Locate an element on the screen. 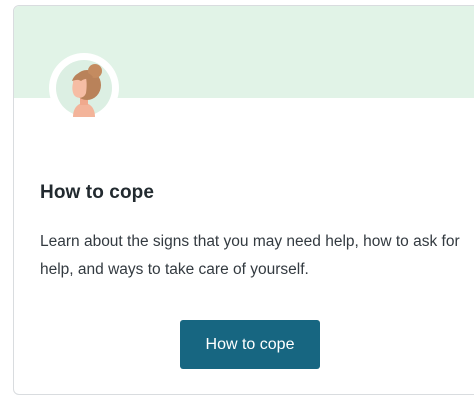 Image resolution: width=474 pixels, height=395 pixels. avatar is located at coordinates (84, 88).